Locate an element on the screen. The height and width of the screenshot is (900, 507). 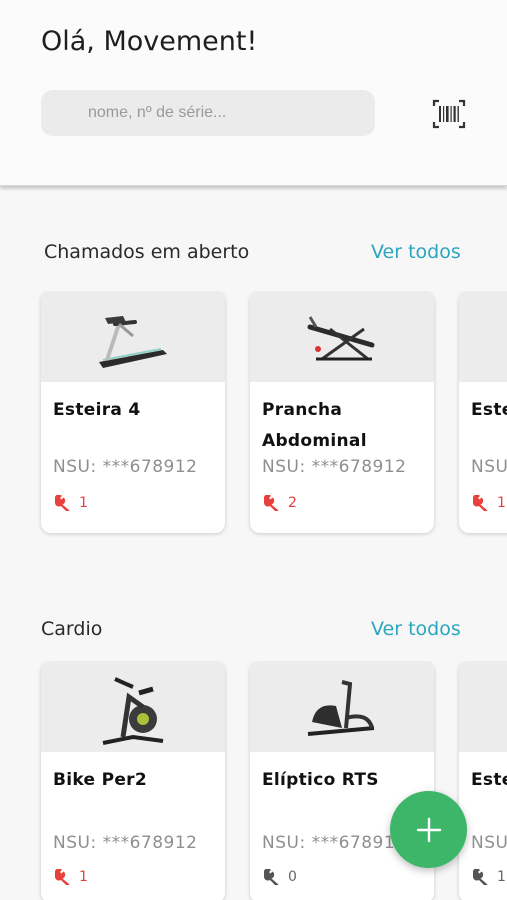
add-equipment-button is located at coordinates (428, 829).